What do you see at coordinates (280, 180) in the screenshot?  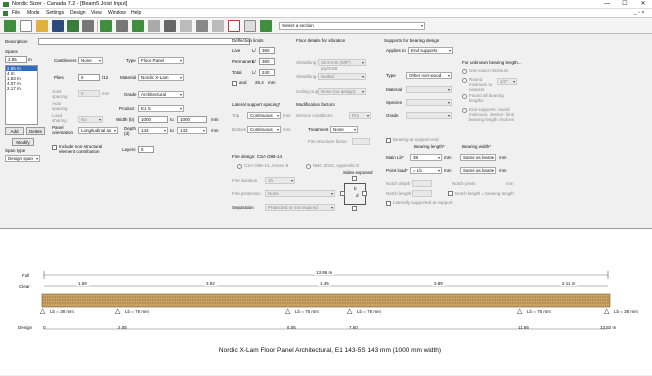 I see `duration-select: 1h ▾` at bounding box center [280, 180].